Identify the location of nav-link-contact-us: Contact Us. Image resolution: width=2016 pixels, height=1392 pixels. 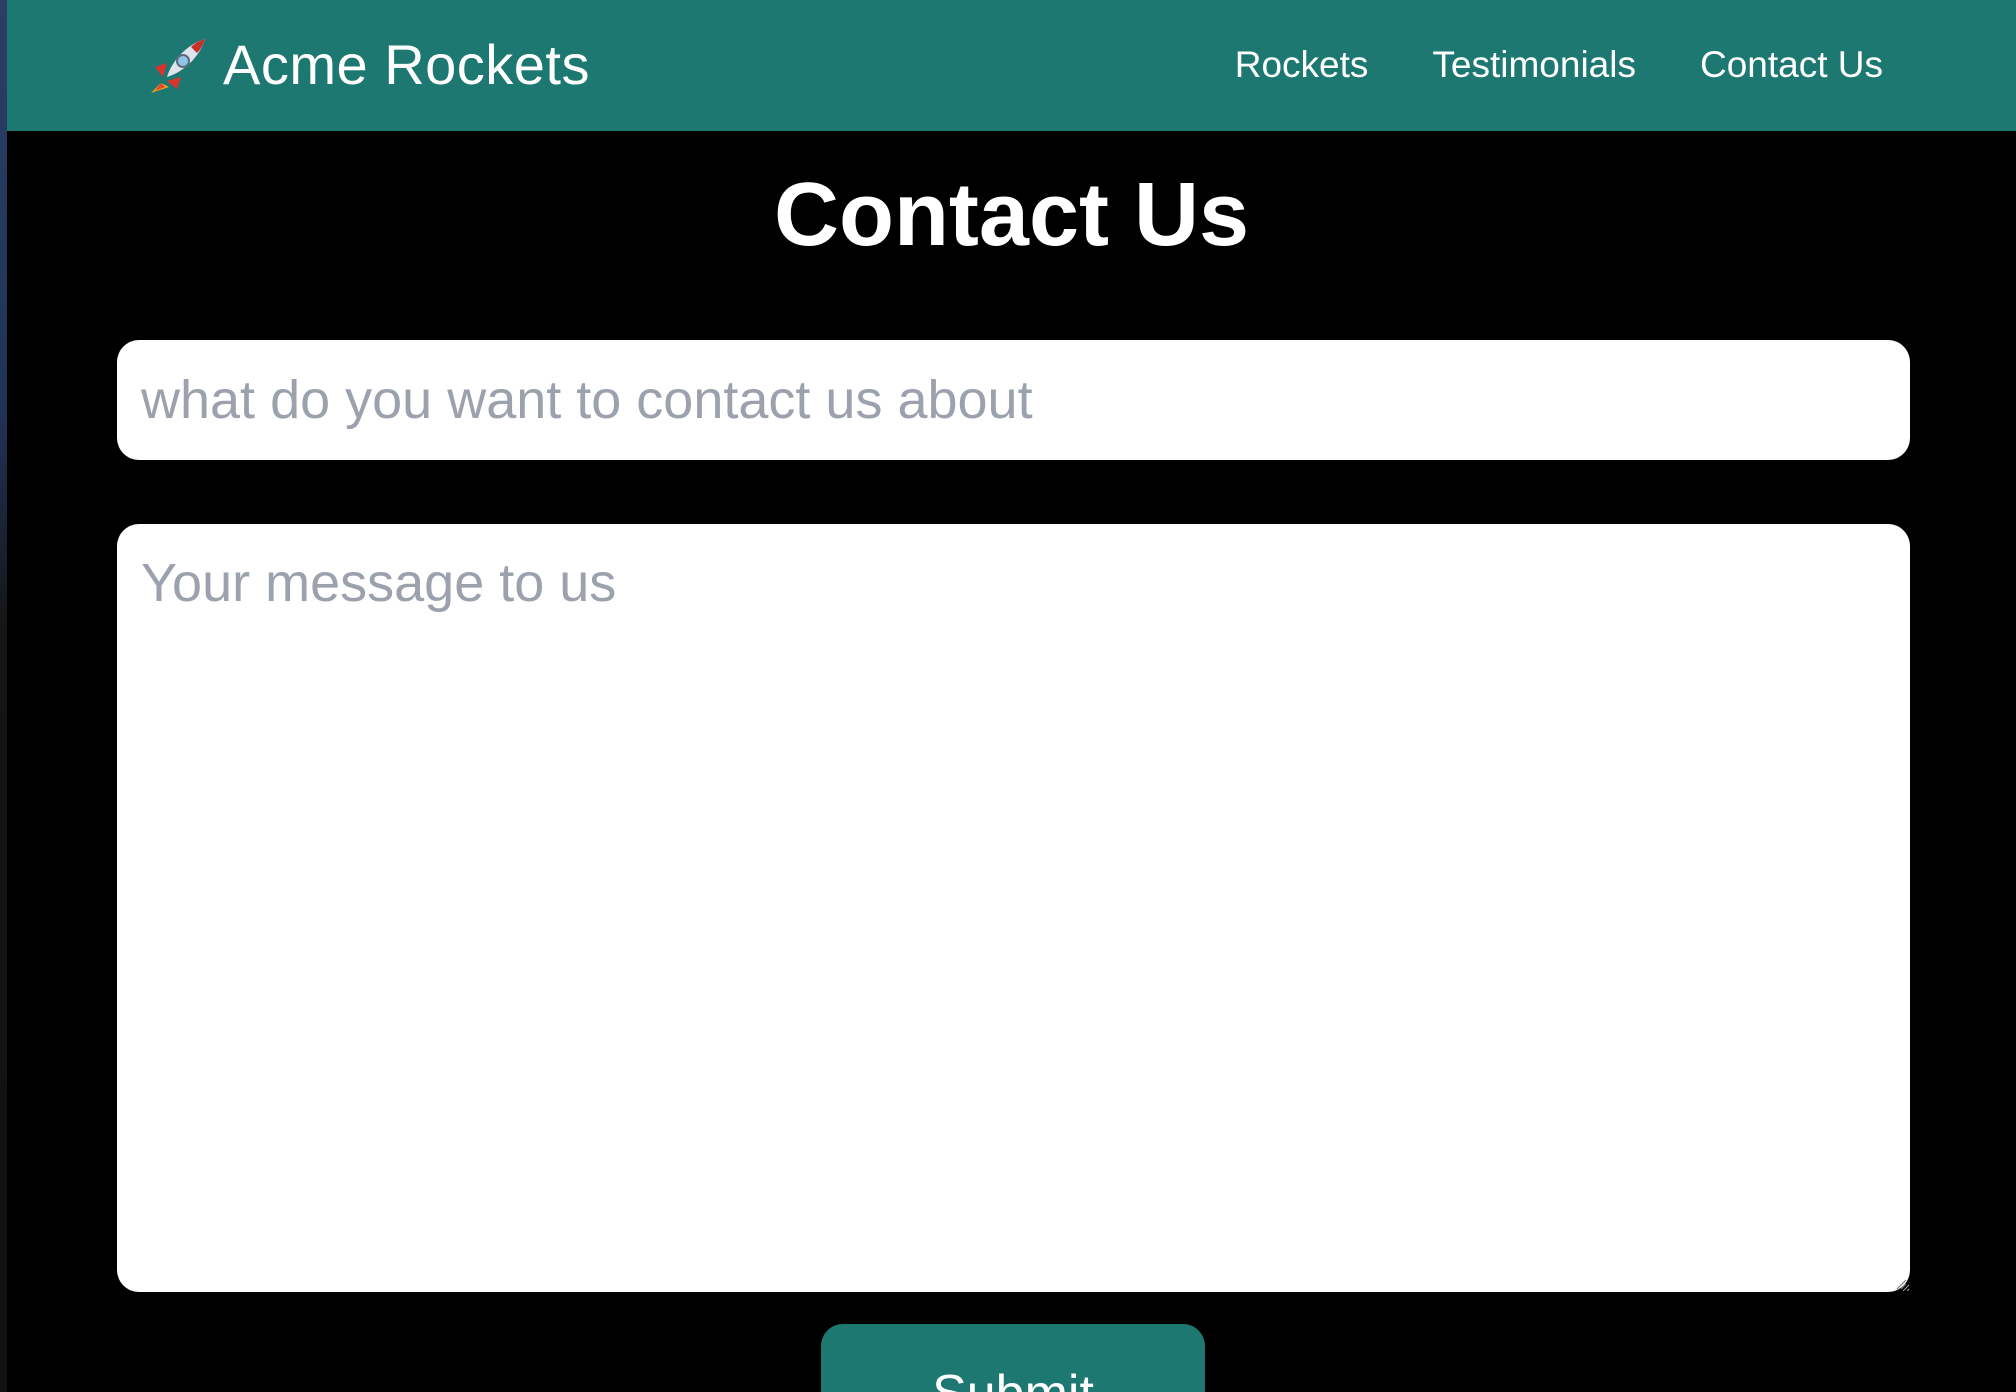
(1791, 65).